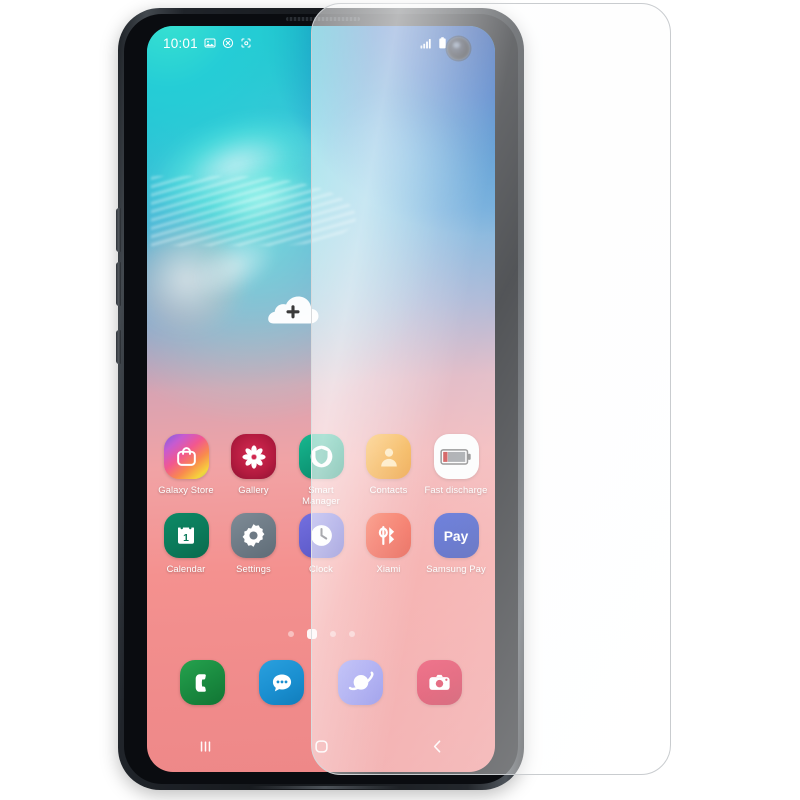 This screenshot has width=800, height=800. Describe the element at coordinates (186, 568) in the screenshot. I see `app-label: Calendar` at that location.